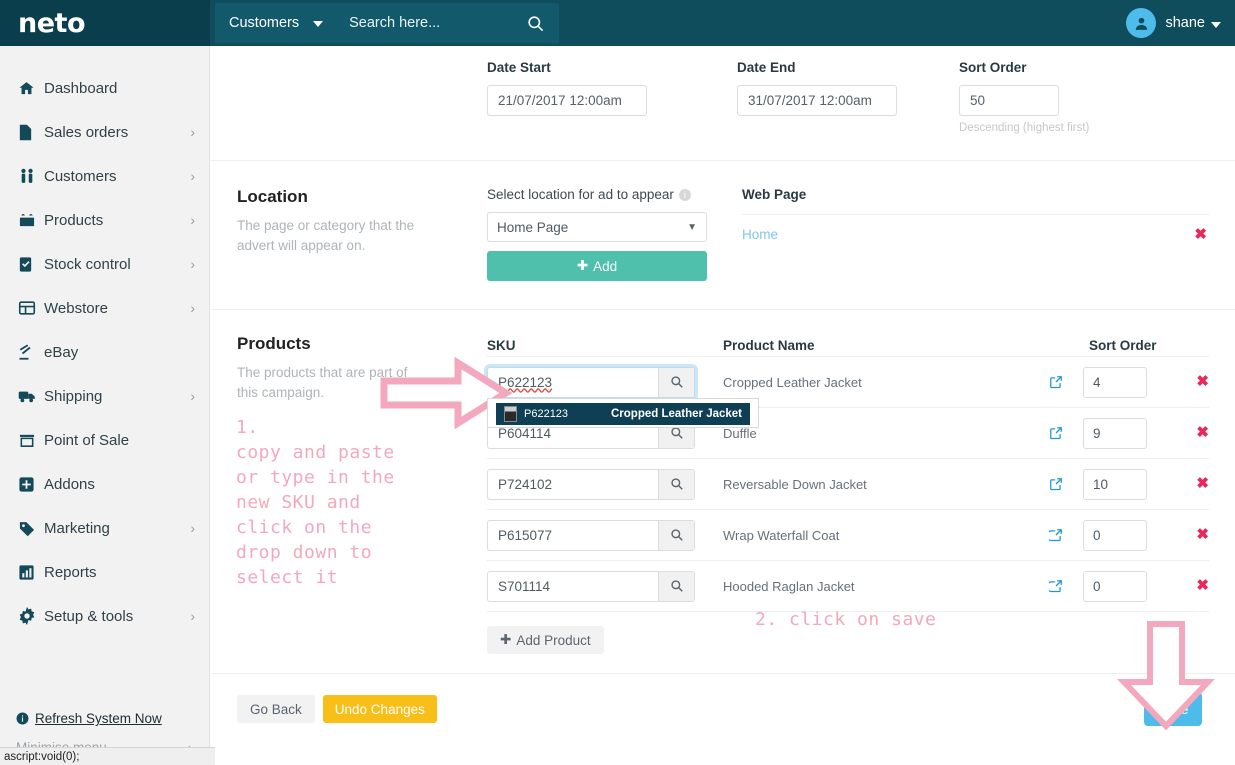 This screenshot has height=765, width=1235. I want to click on sidebar-item-label: Webstore, so click(76, 308).